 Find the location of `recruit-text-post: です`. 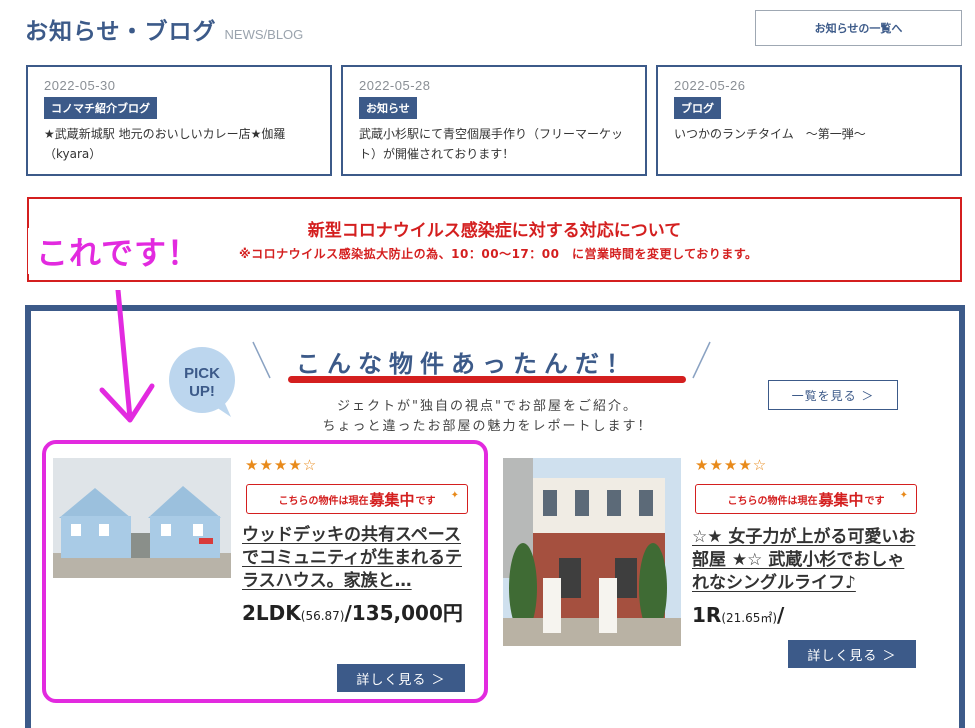

recruit-text-post: です is located at coordinates (874, 501).